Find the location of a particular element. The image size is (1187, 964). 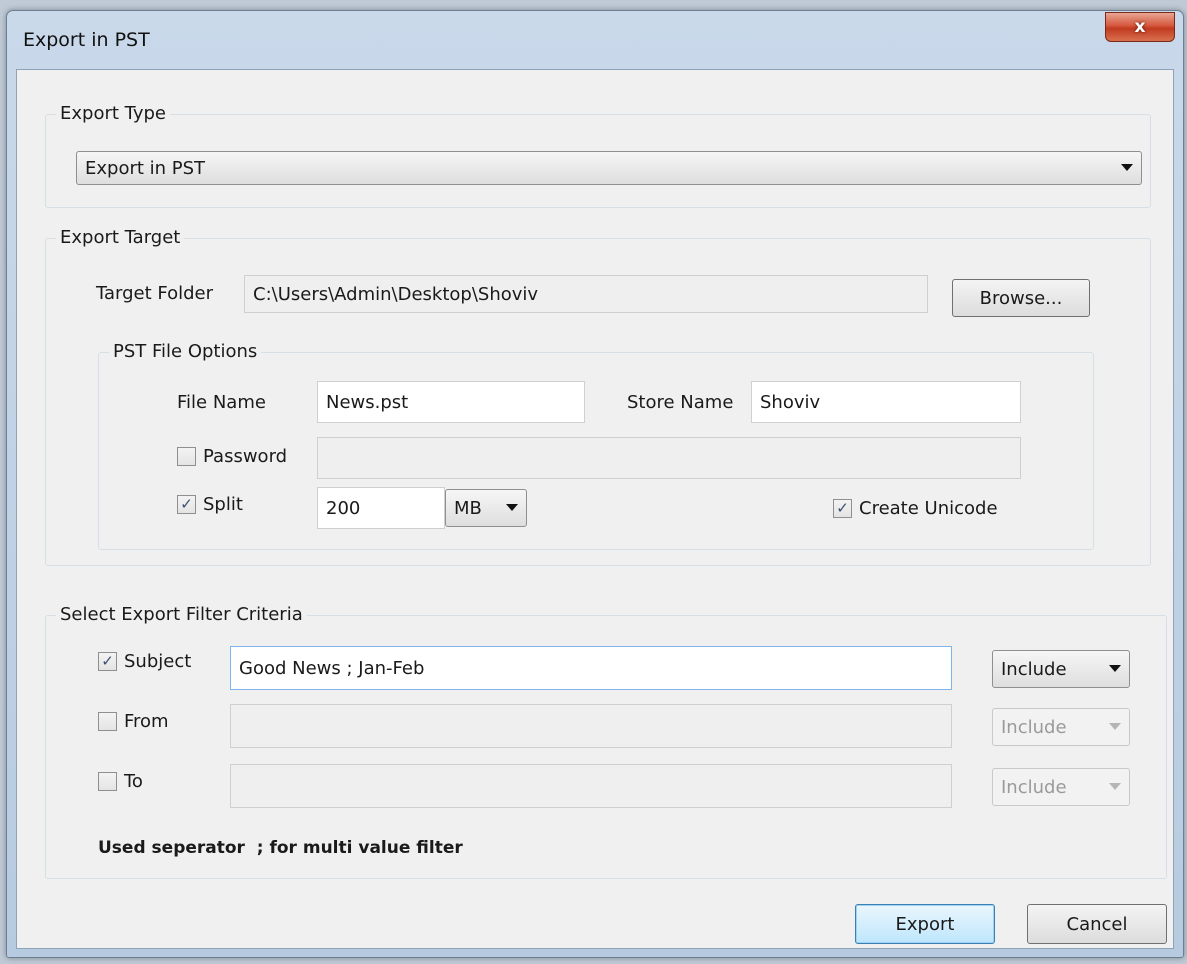

to-mode-dropdown: Include is located at coordinates (1061, 787).